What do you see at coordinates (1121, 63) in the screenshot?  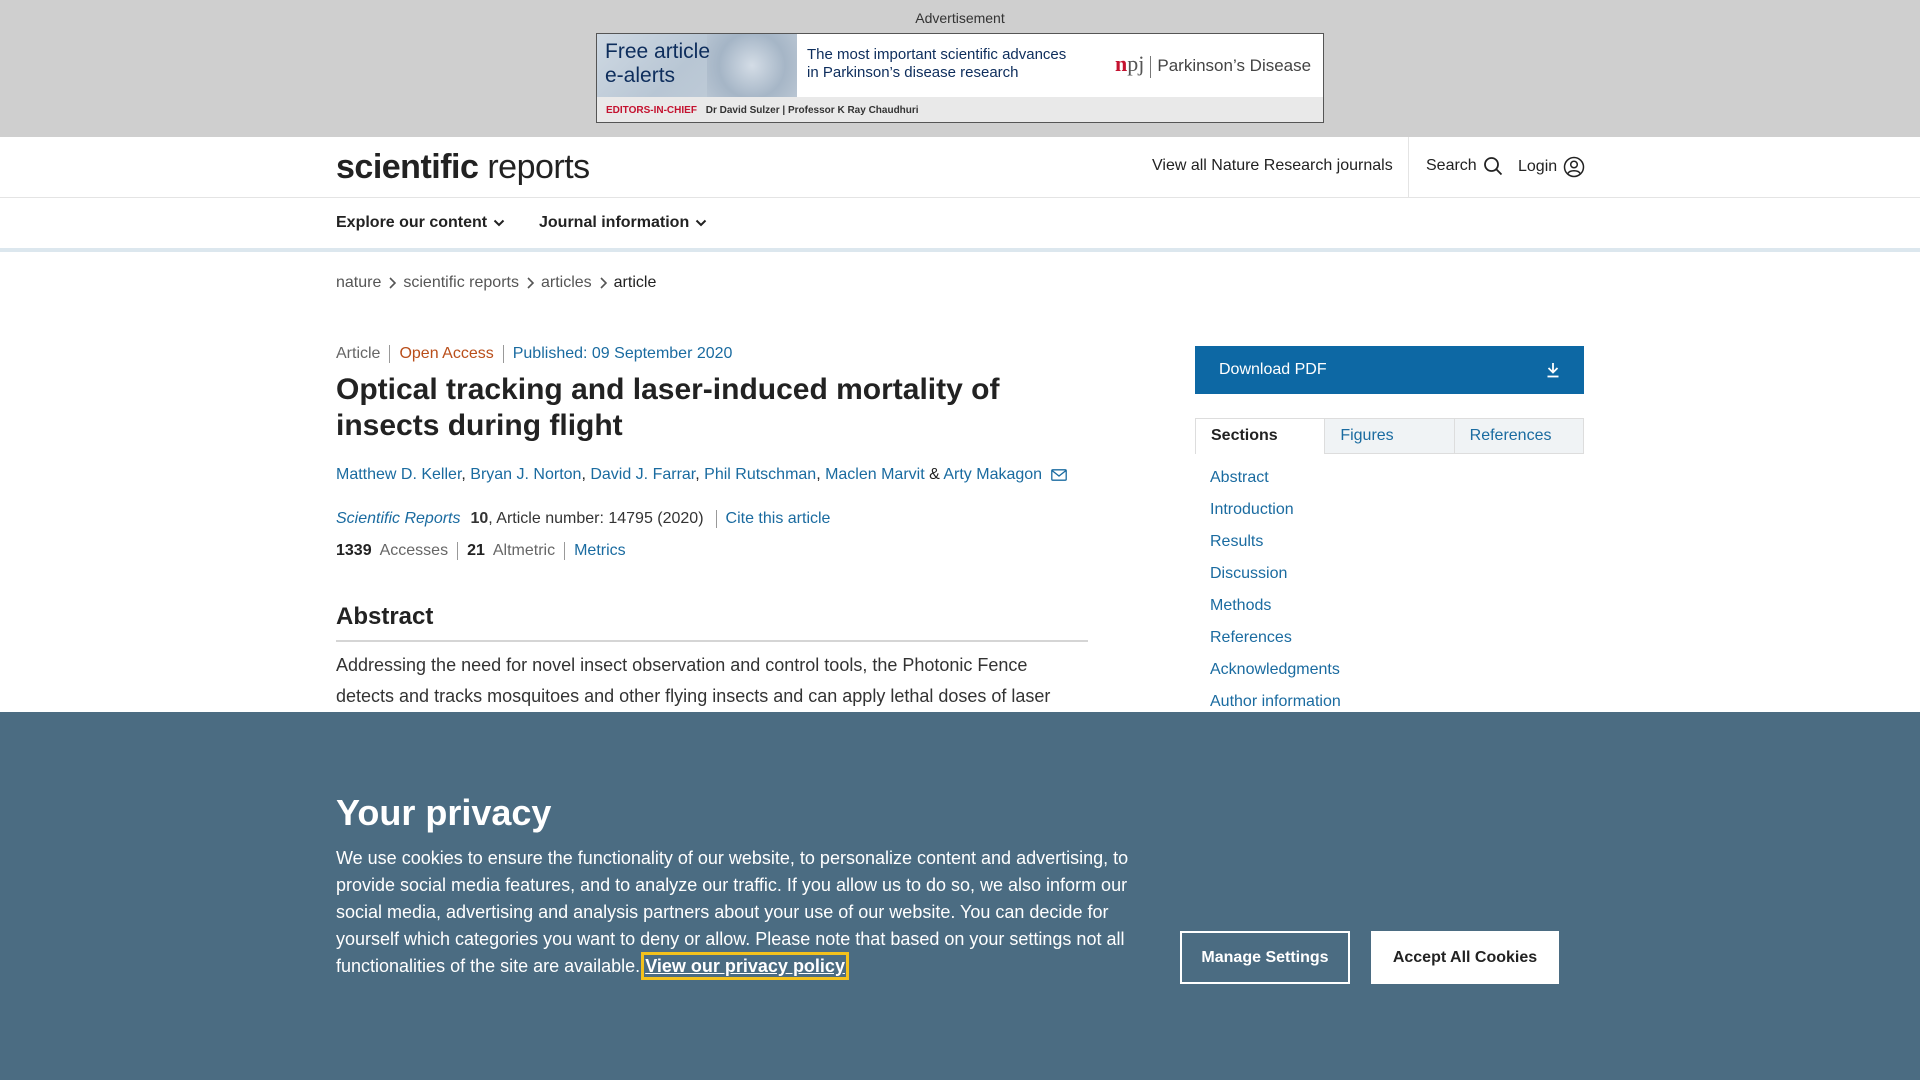 I see `ad-brand-n: n` at bounding box center [1121, 63].